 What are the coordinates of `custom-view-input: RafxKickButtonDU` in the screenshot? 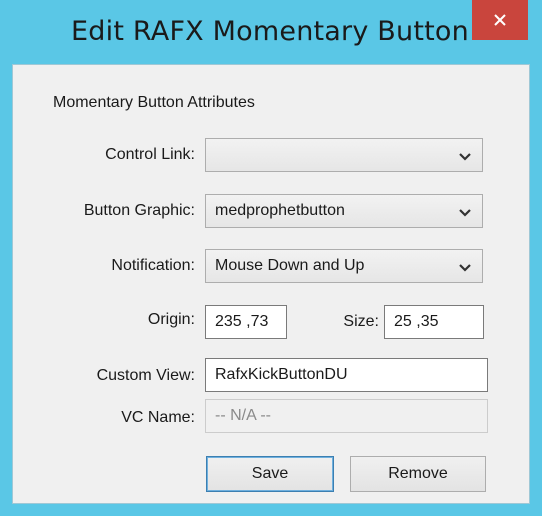 It's located at (346, 375).